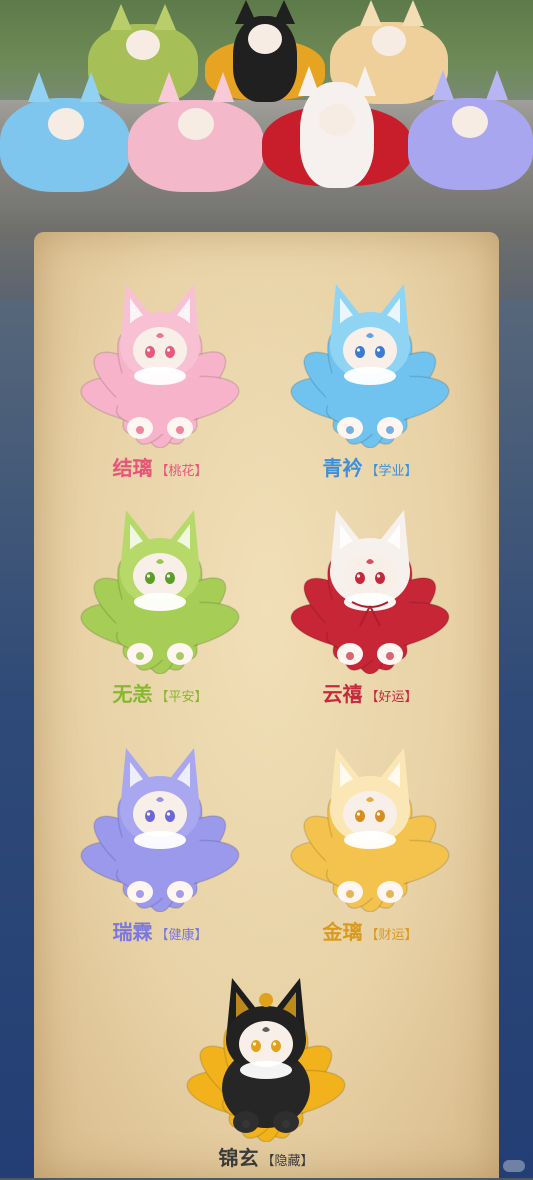 This screenshot has height=1180, width=533. I want to click on character-red: 云禧 【好运】, so click(370, 607).